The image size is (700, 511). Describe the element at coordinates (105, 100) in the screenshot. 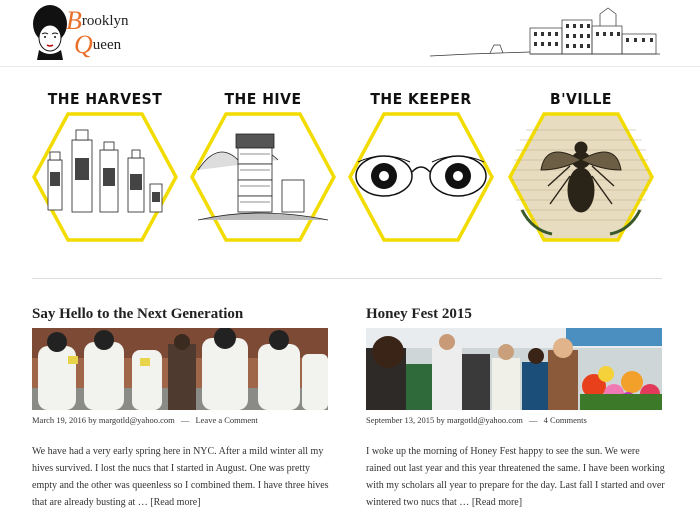

I see `nav-item-title: THE HARVEST` at that location.